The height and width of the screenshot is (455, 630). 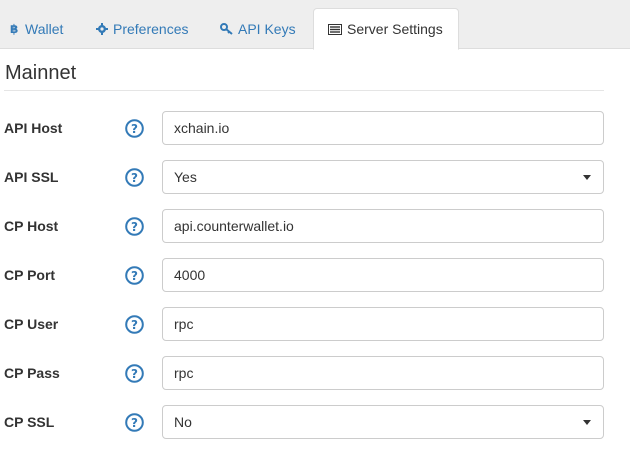 I want to click on field-label: CP Host, so click(x=31, y=226).